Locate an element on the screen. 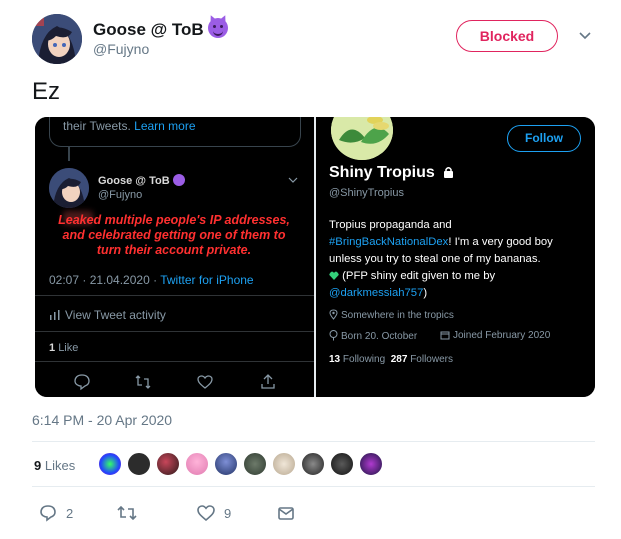  mini-client: Twitter for iPhone is located at coordinates (207, 280).